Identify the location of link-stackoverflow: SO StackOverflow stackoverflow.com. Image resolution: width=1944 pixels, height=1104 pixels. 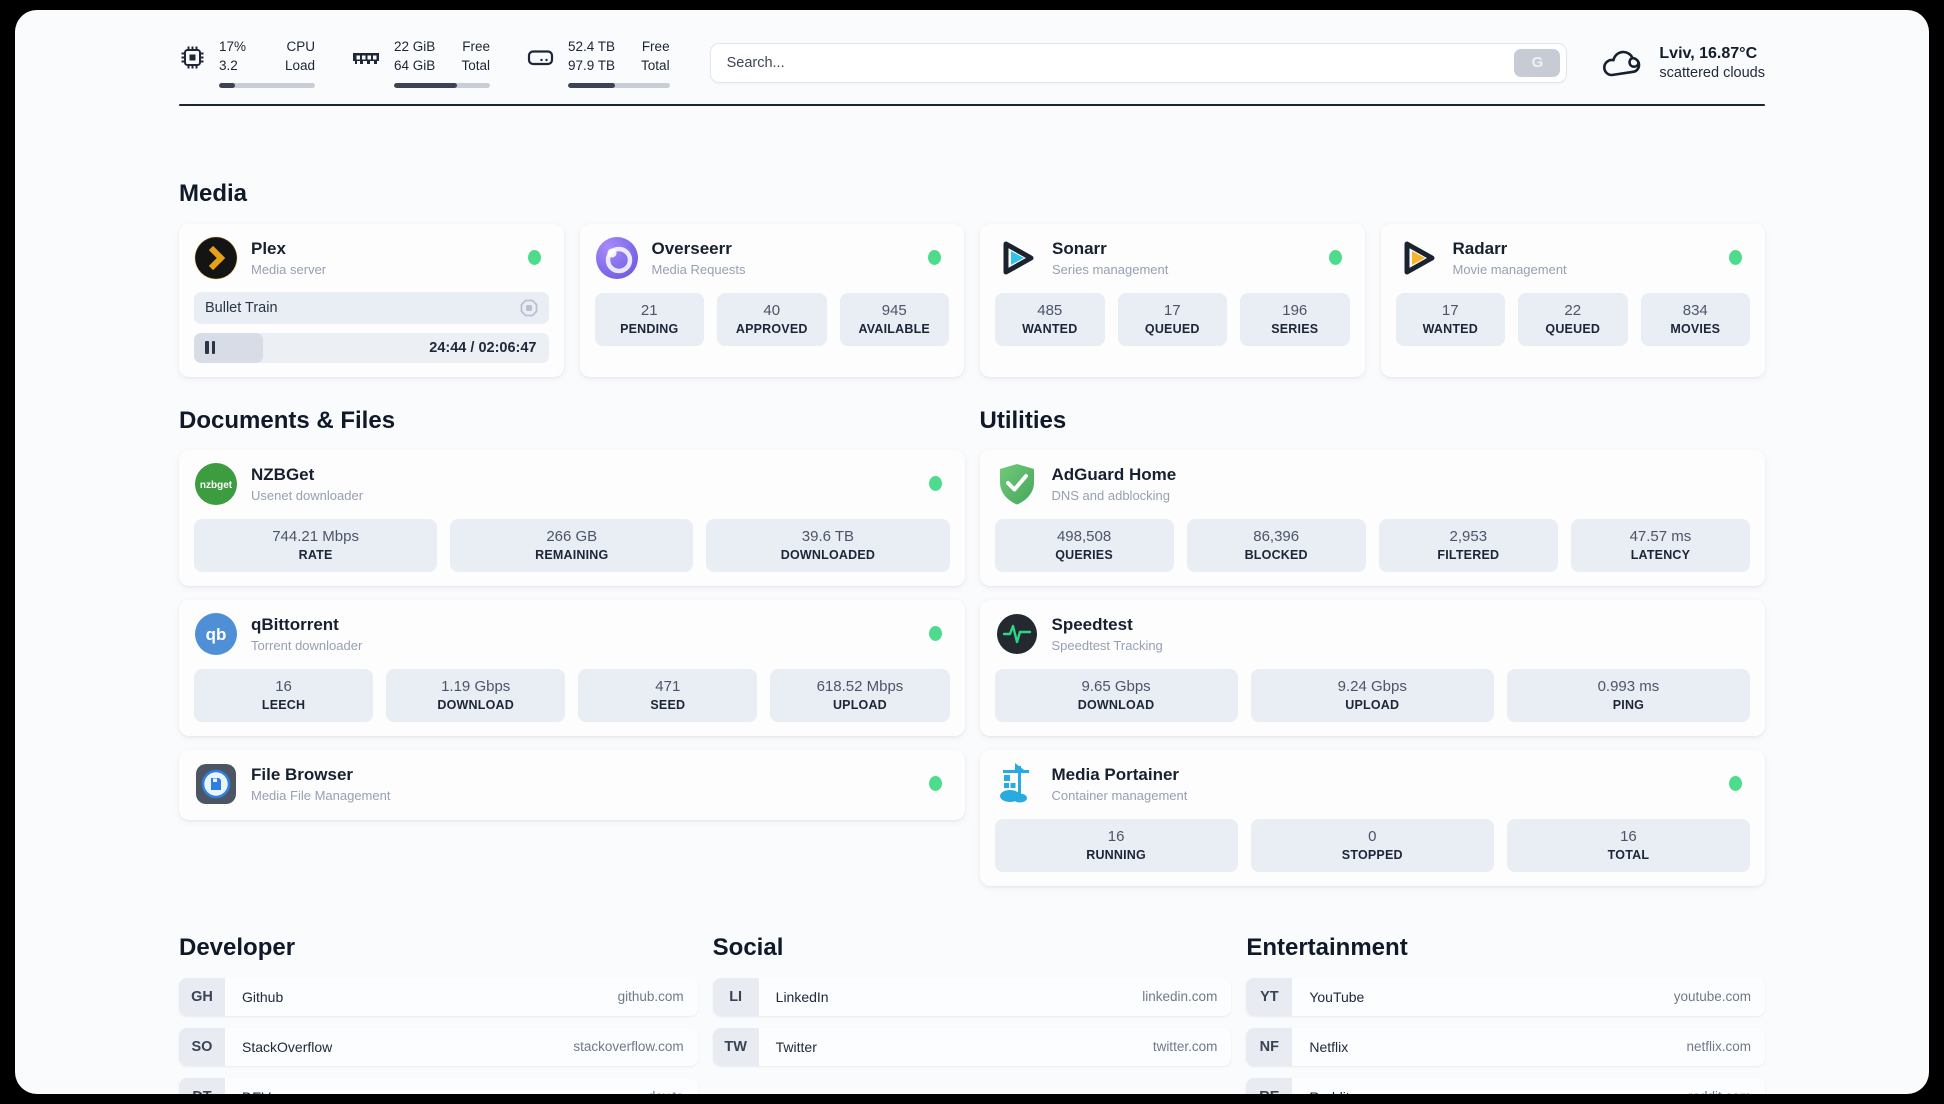
(438, 1046).